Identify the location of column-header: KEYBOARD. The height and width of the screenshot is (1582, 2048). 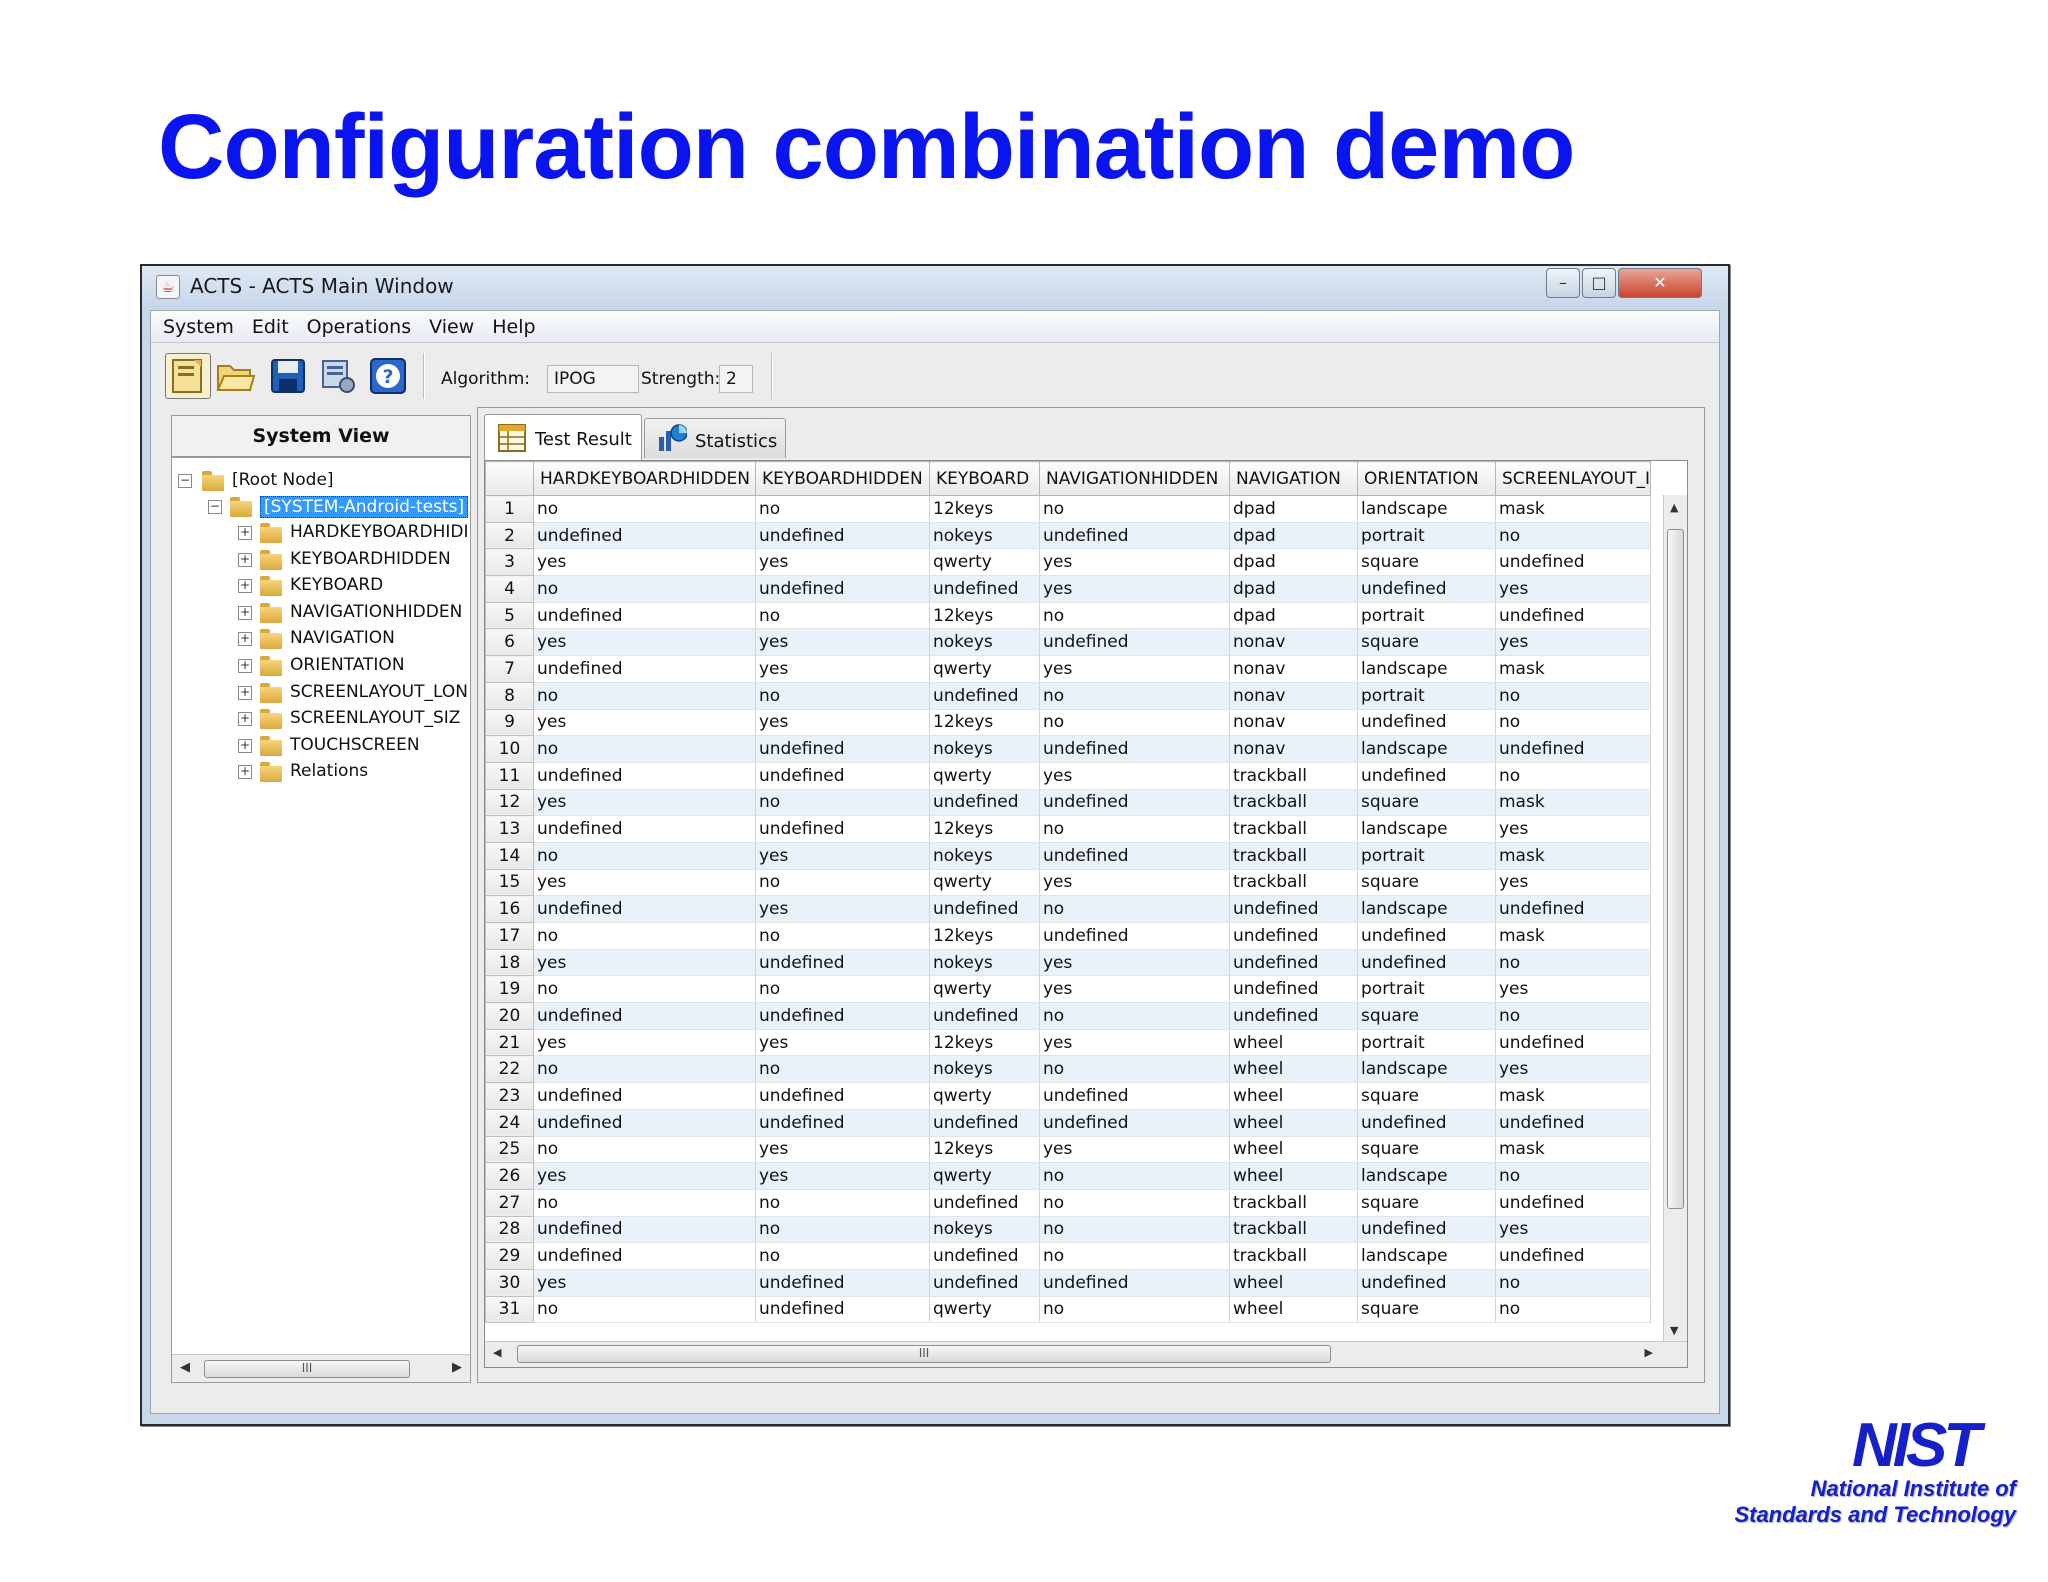
(984, 478).